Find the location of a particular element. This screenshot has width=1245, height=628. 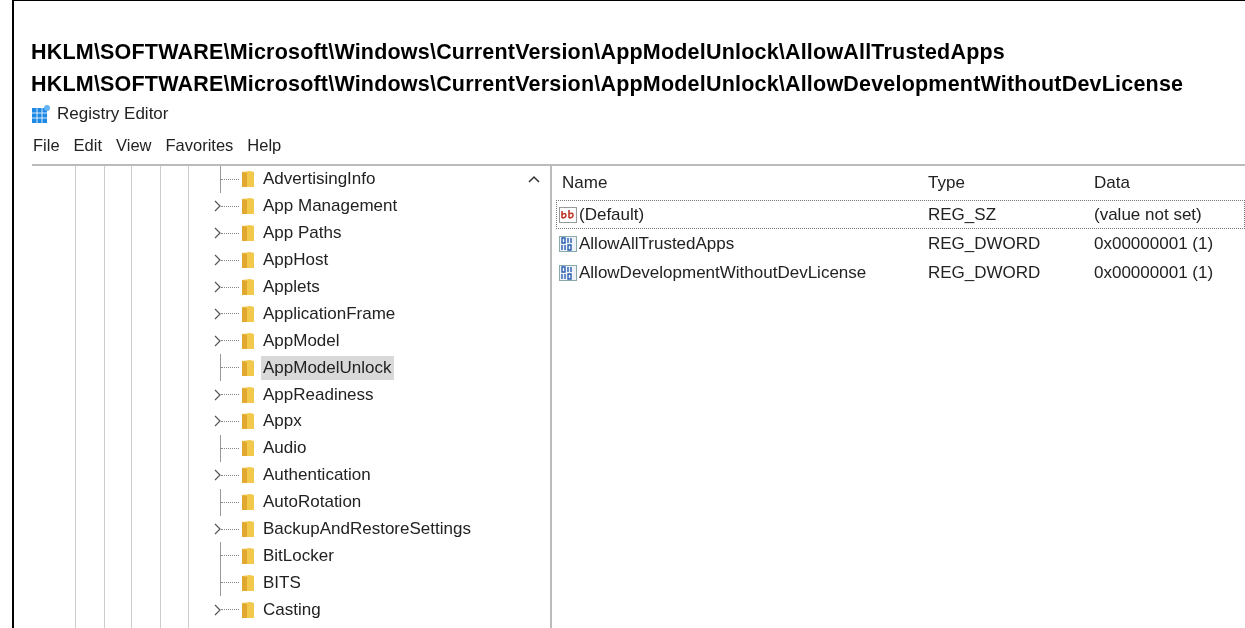

tree-item: AppModel is located at coordinates (301, 340).